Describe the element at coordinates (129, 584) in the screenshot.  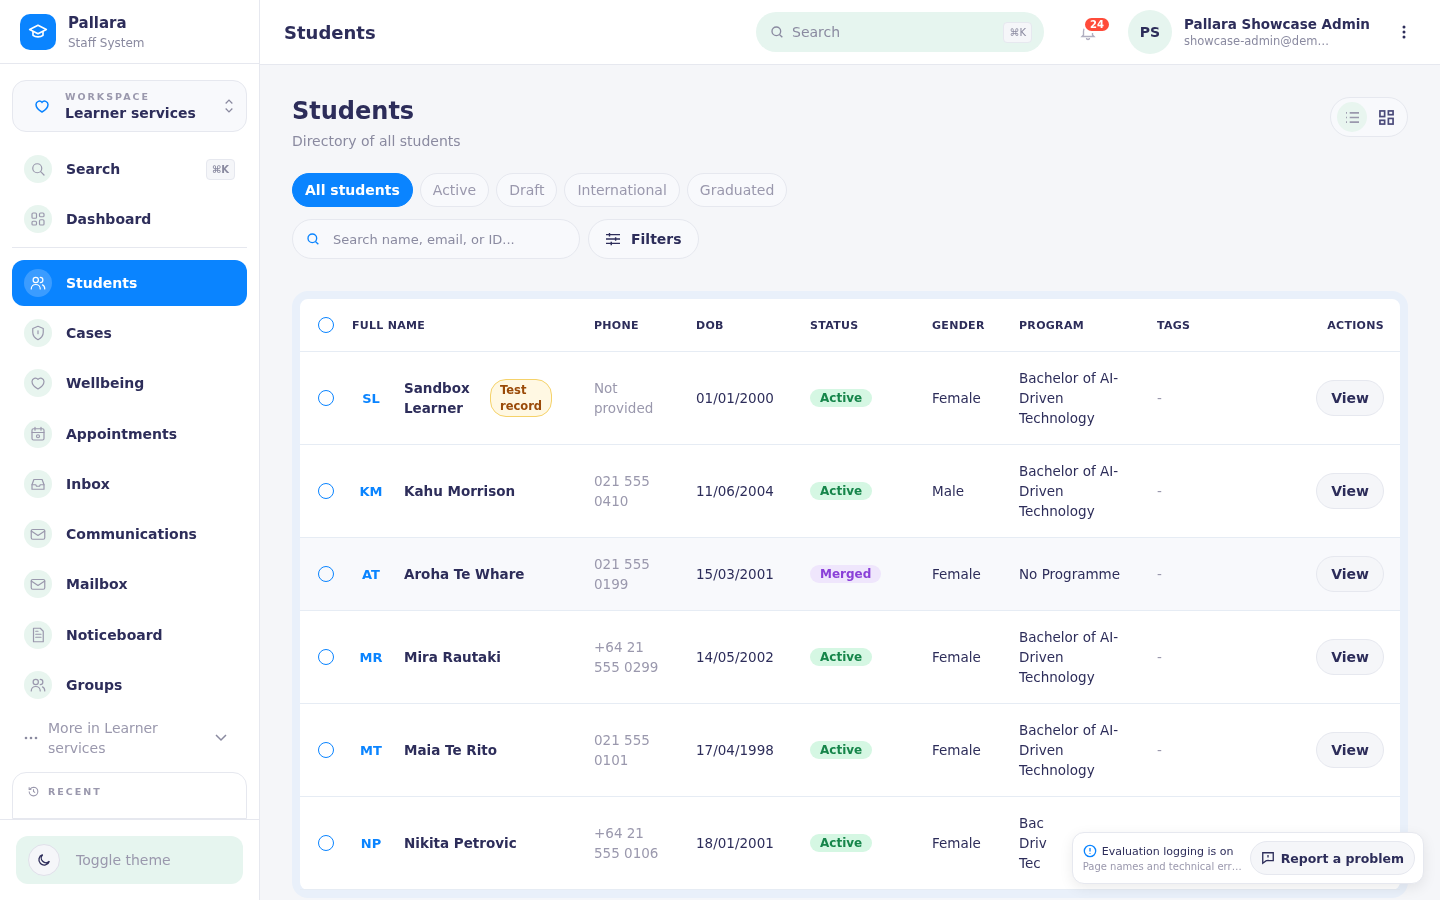
I see `nav-item: Mailbox` at that location.